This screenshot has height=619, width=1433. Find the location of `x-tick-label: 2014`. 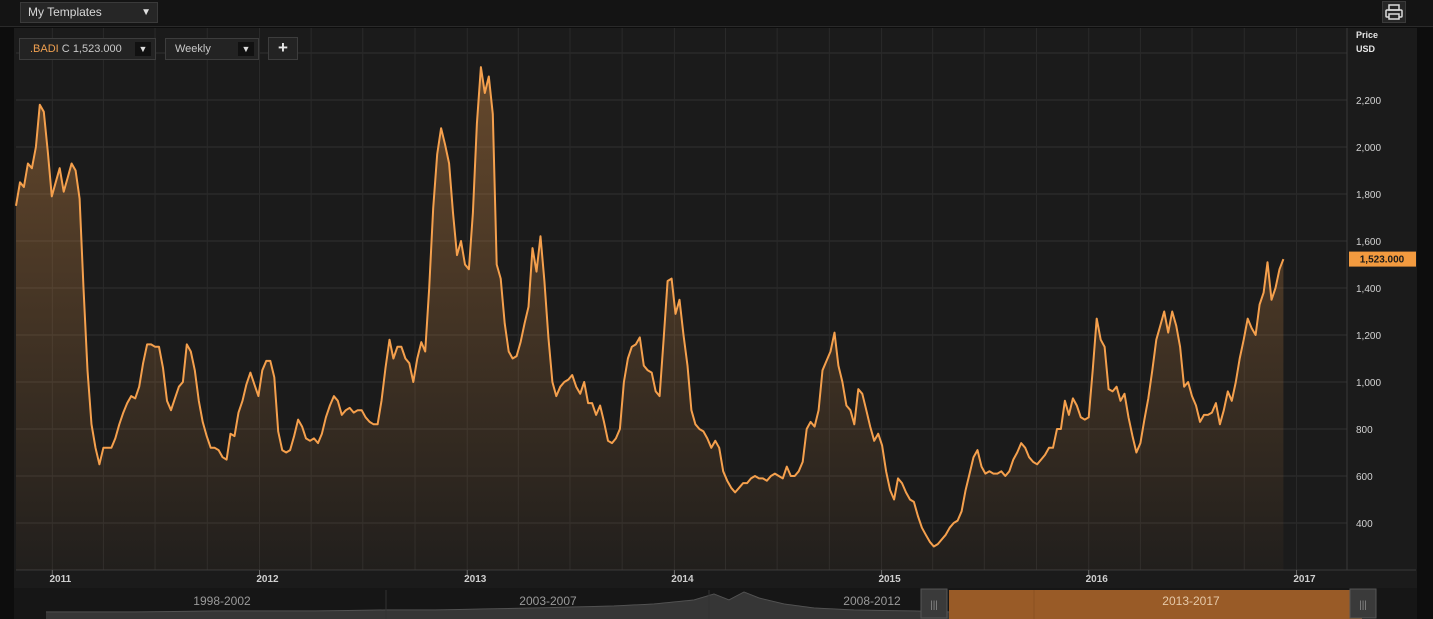

x-tick-label: 2014 is located at coordinates (682, 579).